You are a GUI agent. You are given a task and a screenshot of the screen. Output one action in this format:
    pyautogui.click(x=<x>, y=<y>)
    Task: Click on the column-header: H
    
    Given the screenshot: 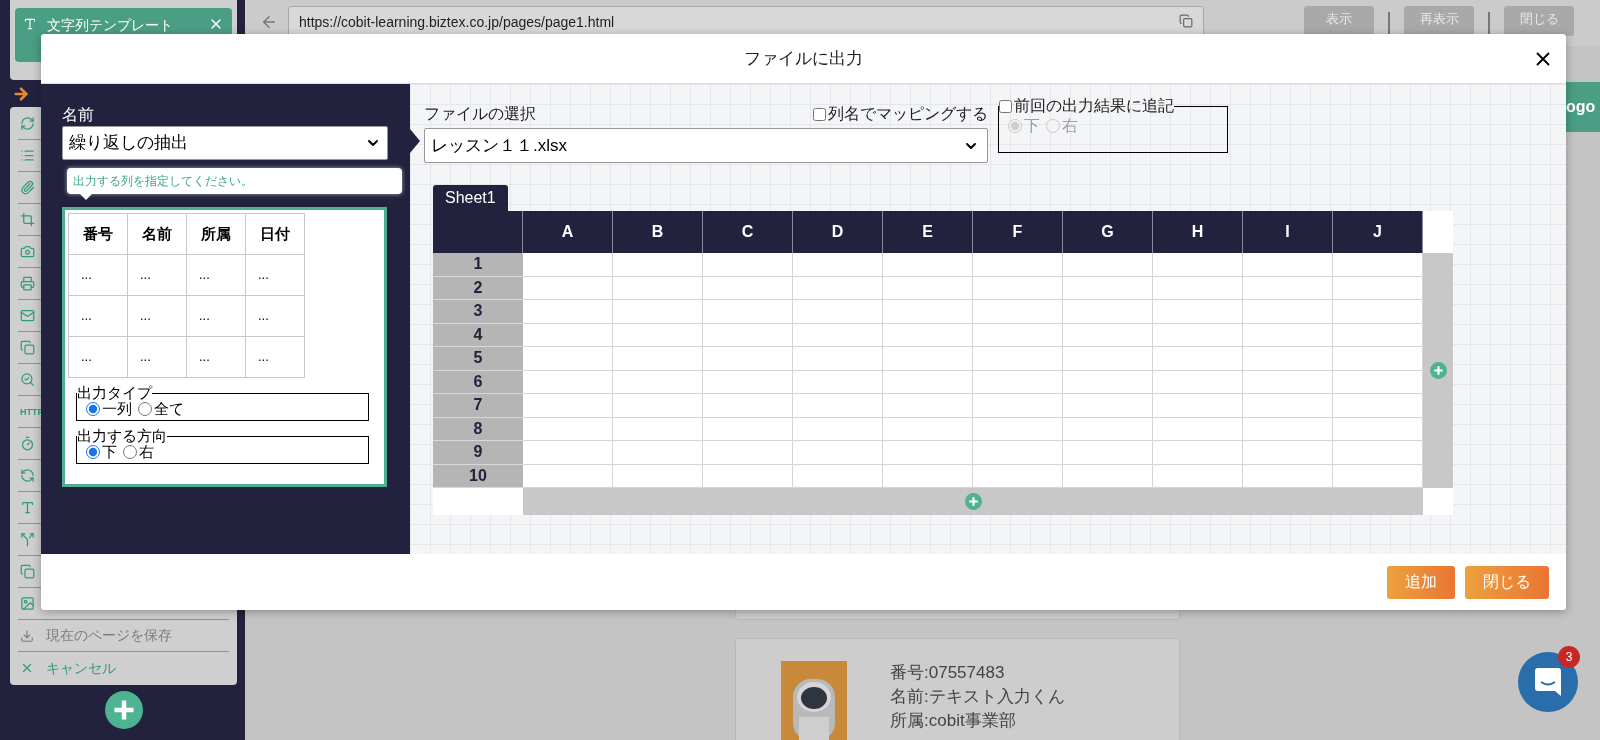 What is the action you would take?
    pyautogui.click(x=1198, y=232)
    